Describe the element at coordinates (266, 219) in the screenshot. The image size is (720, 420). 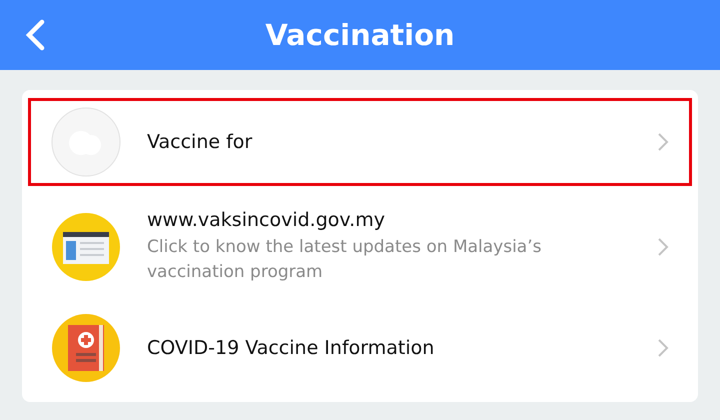
I see `item-title: www.vaksincovid.gov.my` at that location.